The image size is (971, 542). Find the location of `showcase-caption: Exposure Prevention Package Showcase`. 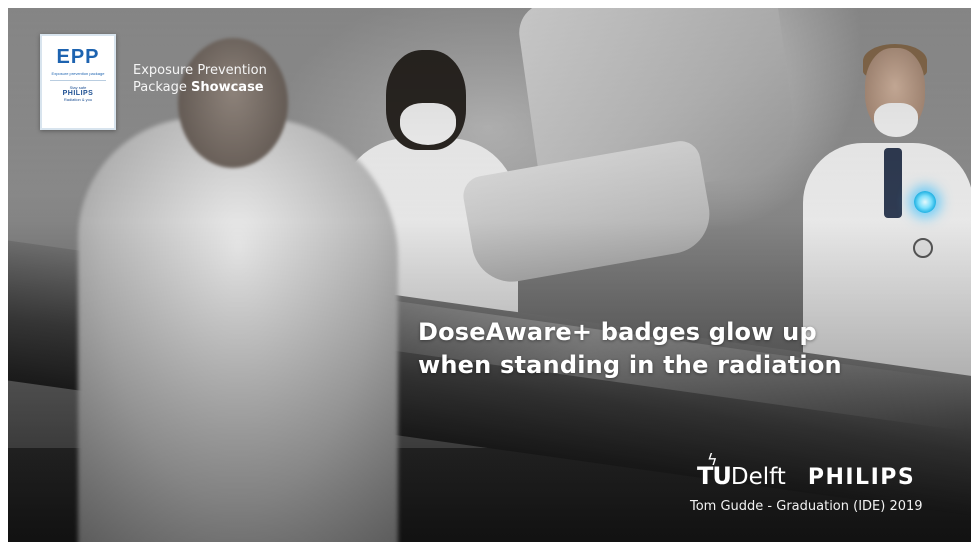

showcase-caption: Exposure Prevention Package Showcase is located at coordinates (200, 79).